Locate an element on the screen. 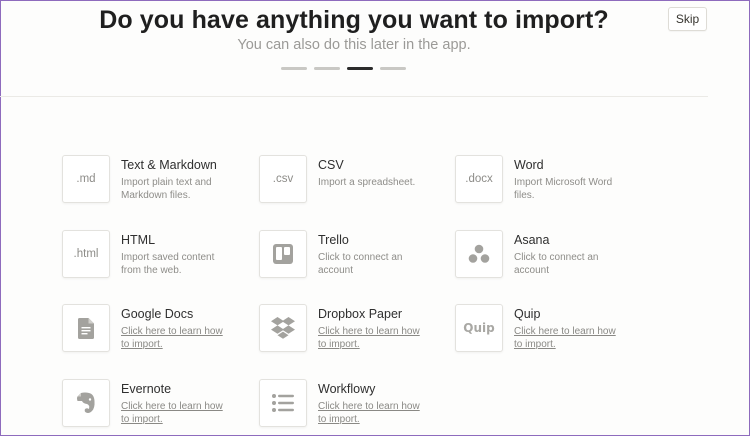 This screenshot has width=750, height=436. import-option-word: .docx Word Import Microsoft Word files. is located at coordinates (542, 180).